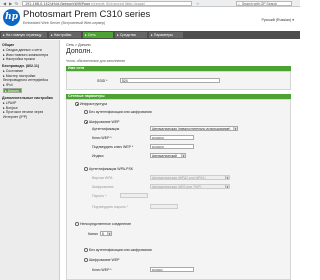 This screenshot has width=320, height=280. Describe the element at coordinates (10, 108) in the screenshot. I see `sidebar-item-bonjour: ▸ Bonjour` at that location.